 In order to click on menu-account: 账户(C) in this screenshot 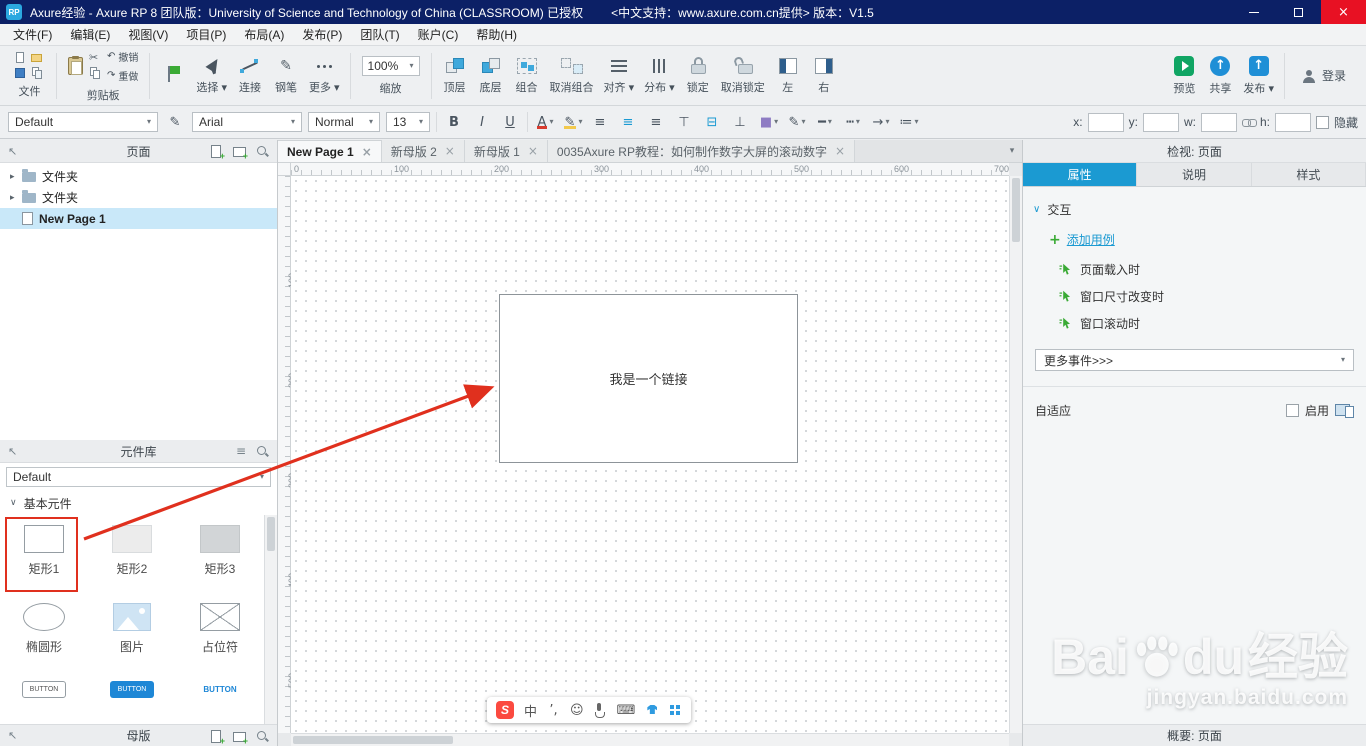, I will do `click(438, 34)`.